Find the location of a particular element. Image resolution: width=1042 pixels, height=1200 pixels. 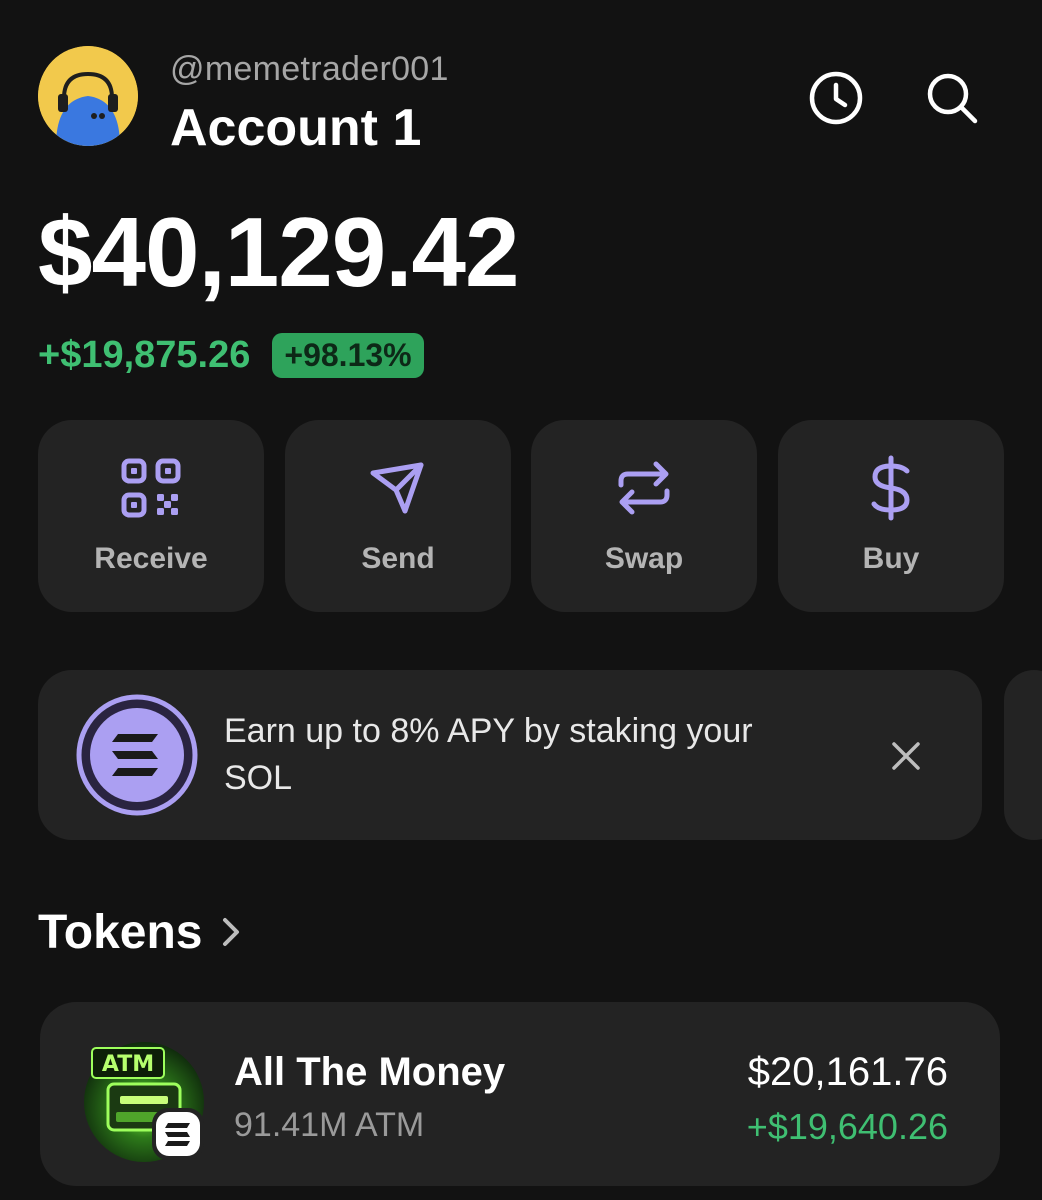

buy-label: Buy is located at coordinates (891, 558).